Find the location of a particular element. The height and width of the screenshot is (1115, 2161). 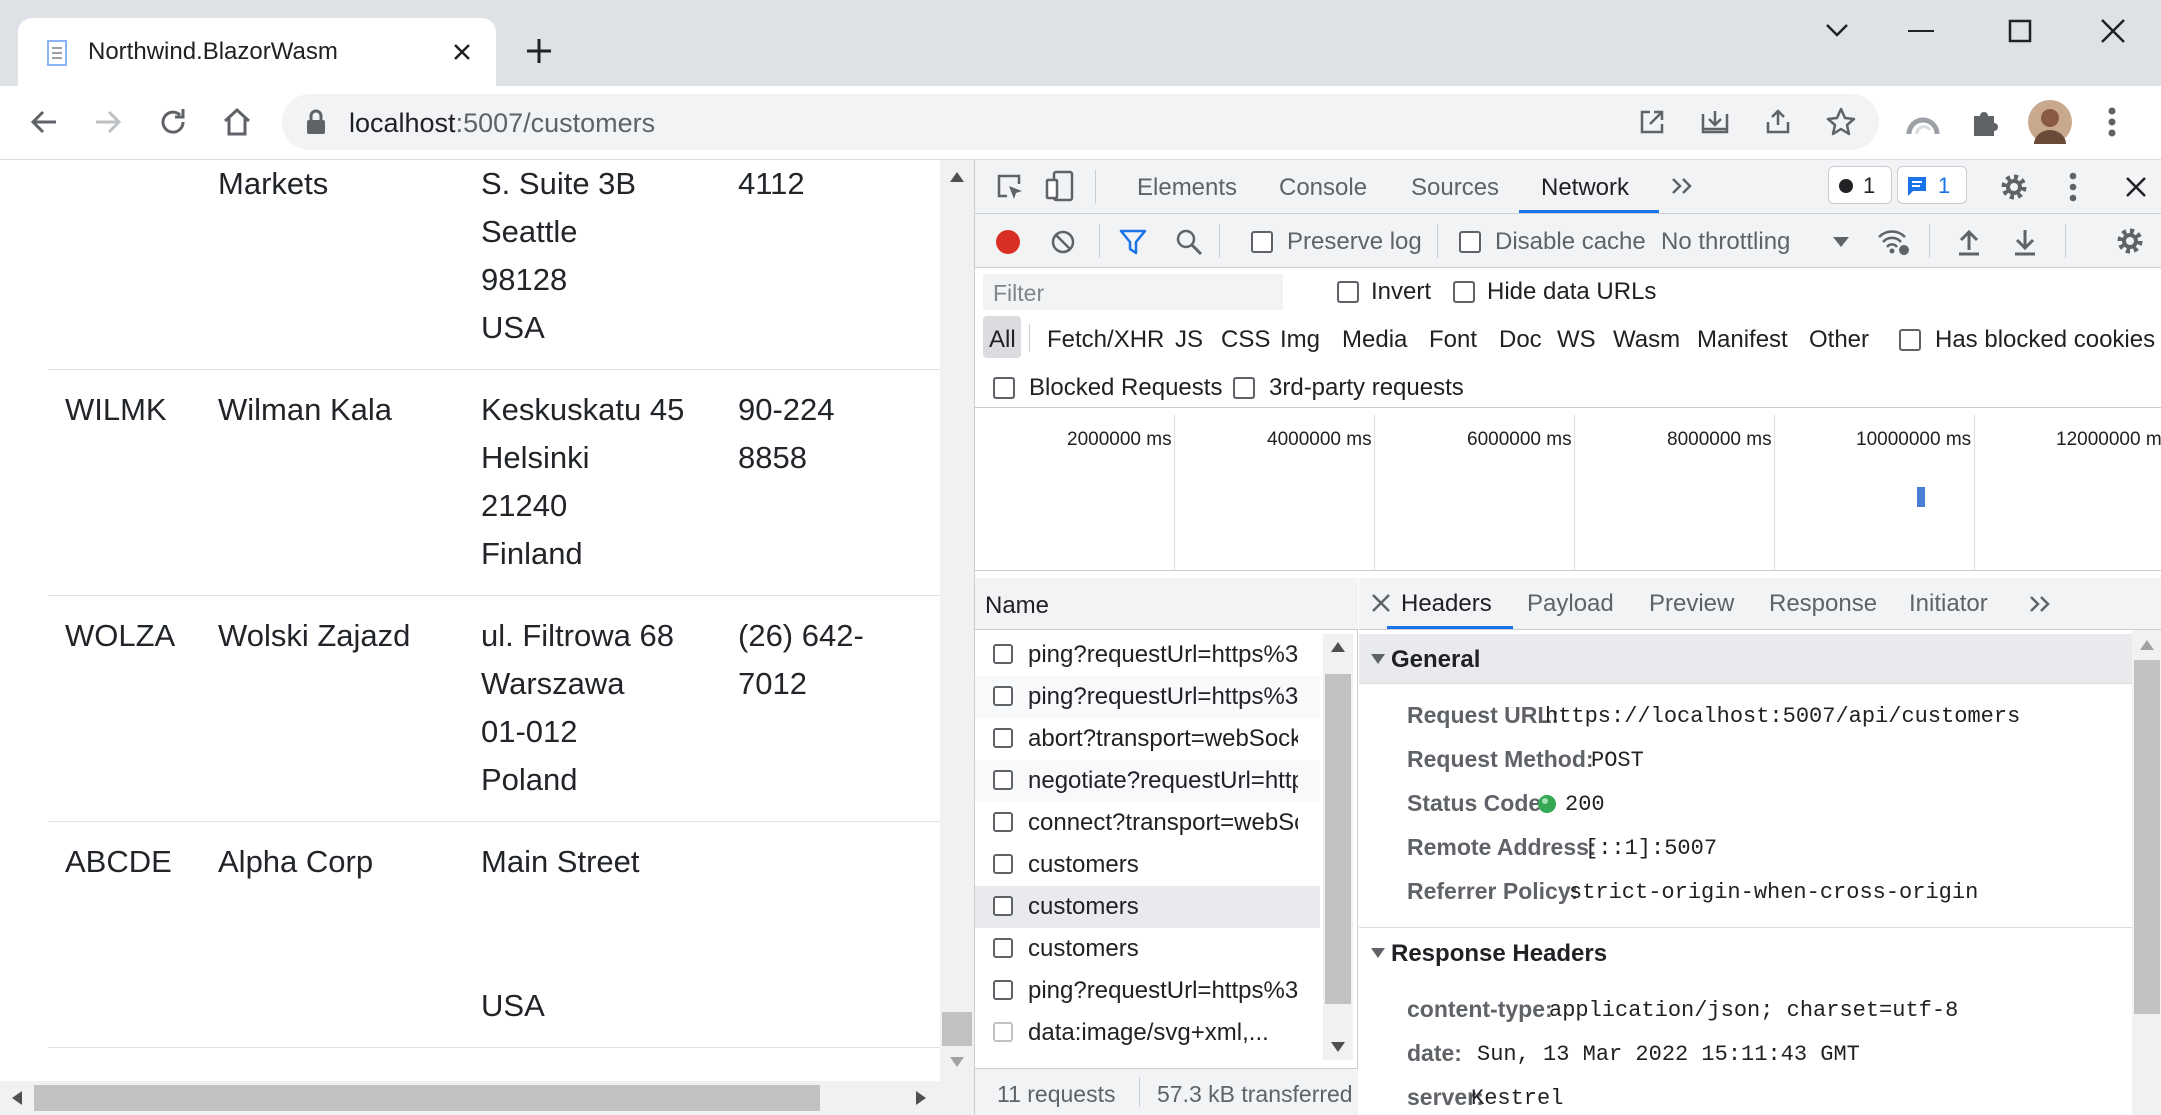

import-har-icon is located at coordinates (1969, 242).